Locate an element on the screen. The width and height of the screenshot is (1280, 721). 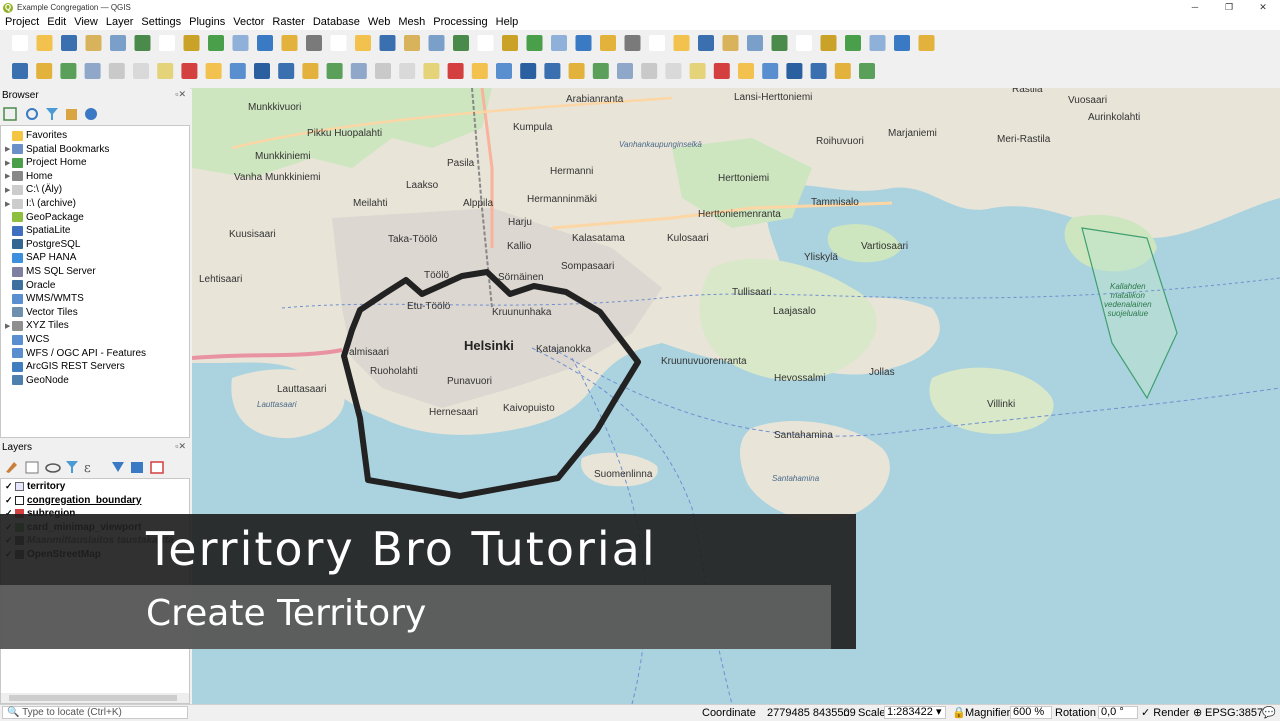
render-checkbox: ✓ Render is located at coordinates (1165, 713).